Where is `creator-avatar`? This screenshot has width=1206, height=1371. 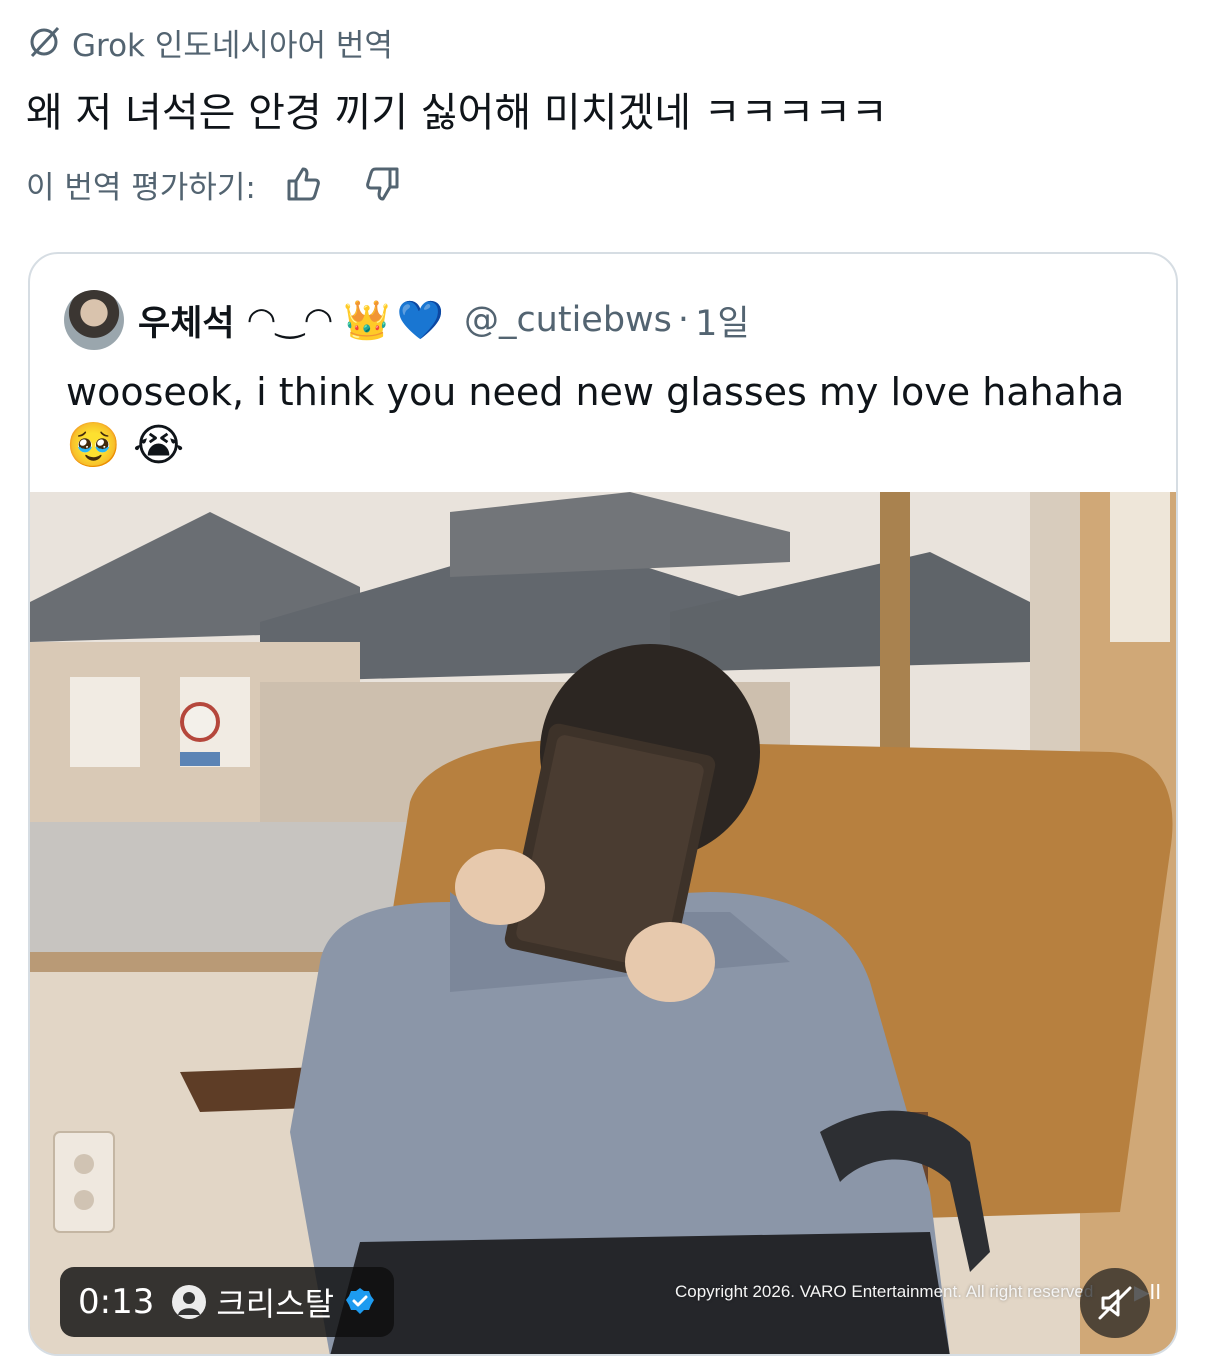 creator-avatar is located at coordinates (189, 1302).